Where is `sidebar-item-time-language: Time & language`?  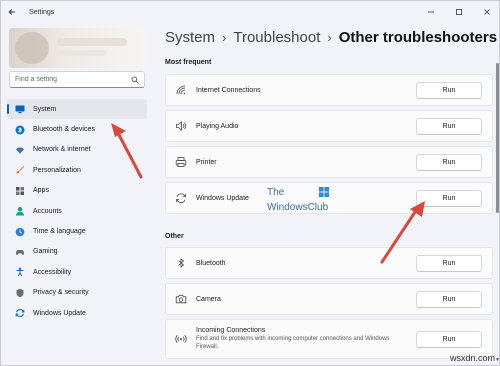
sidebar-item-time-language: Time & language is located at coordinates (77, 231).